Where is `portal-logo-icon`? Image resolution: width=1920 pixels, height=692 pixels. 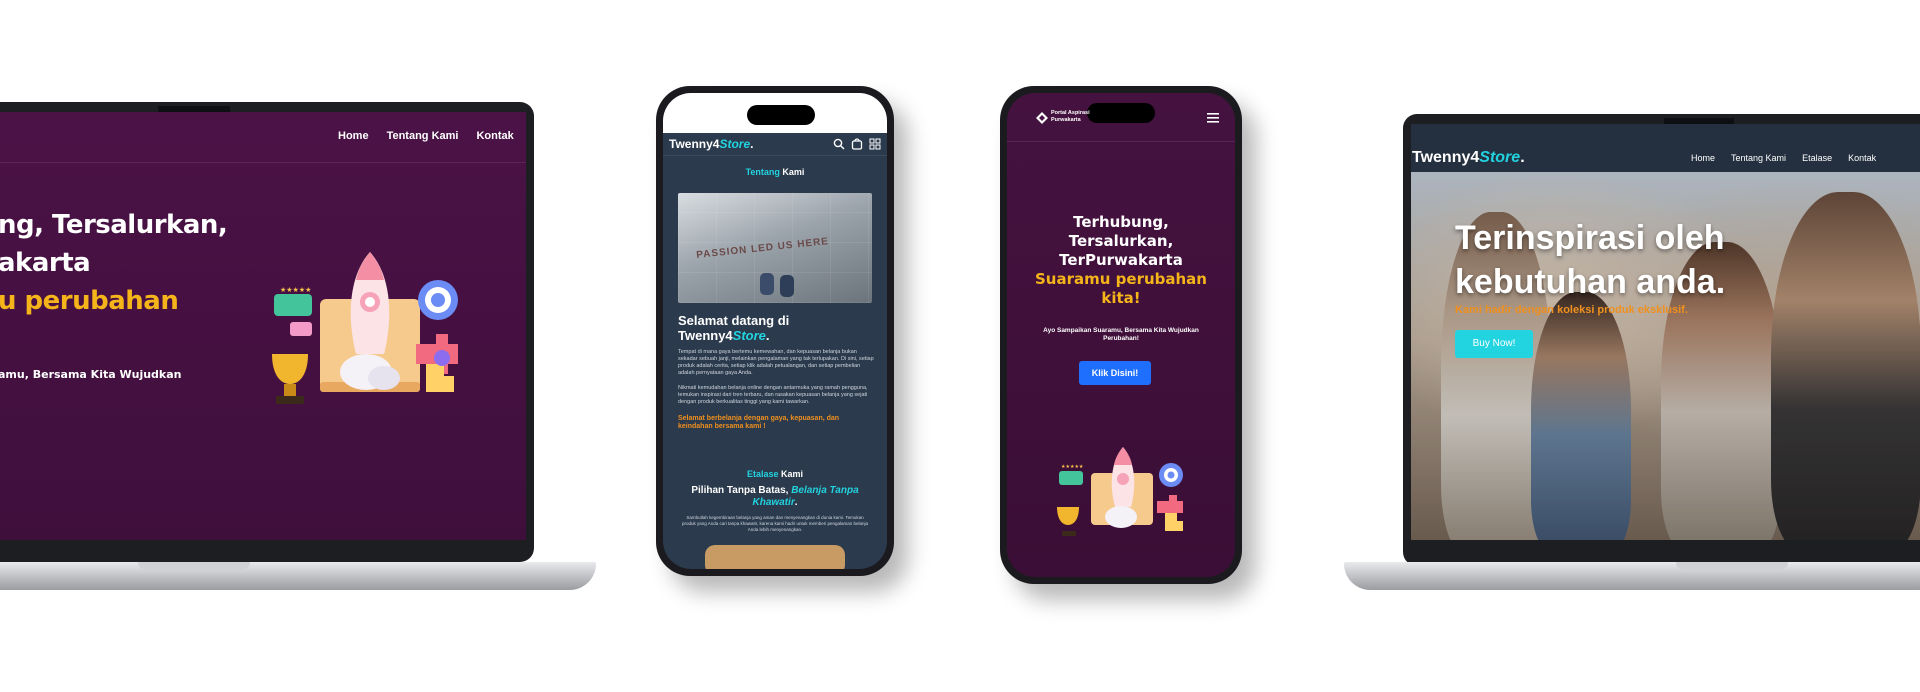 portal-logo-icon is located at coordinates (1042, 118).